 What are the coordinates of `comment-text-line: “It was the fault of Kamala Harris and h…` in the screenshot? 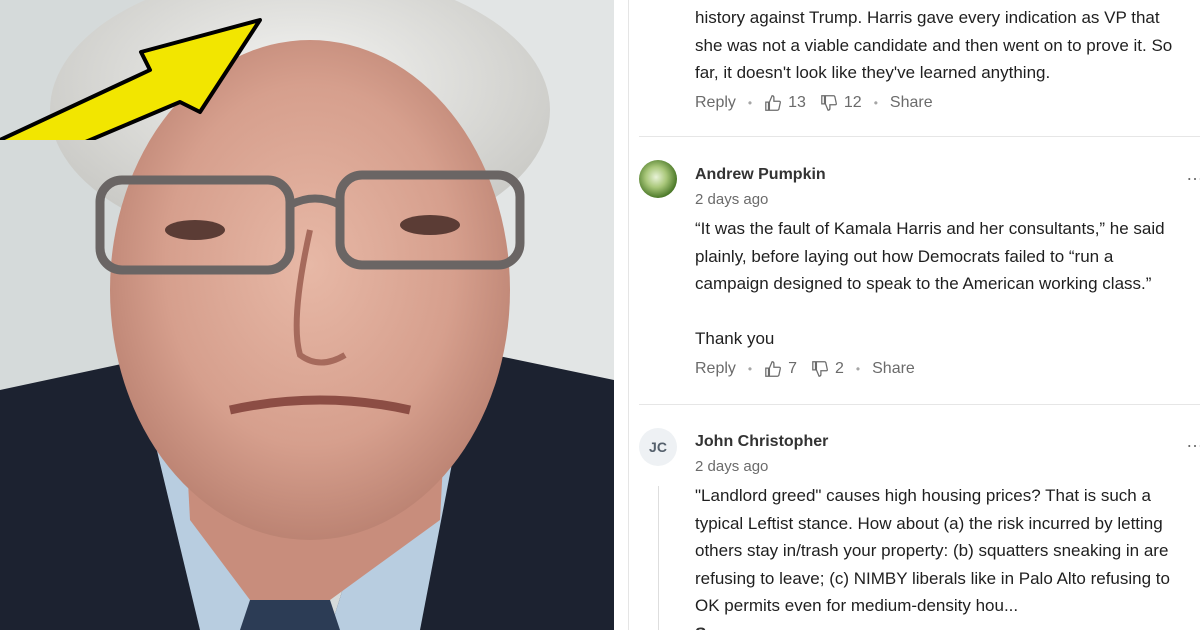 It's located at (930, 228).